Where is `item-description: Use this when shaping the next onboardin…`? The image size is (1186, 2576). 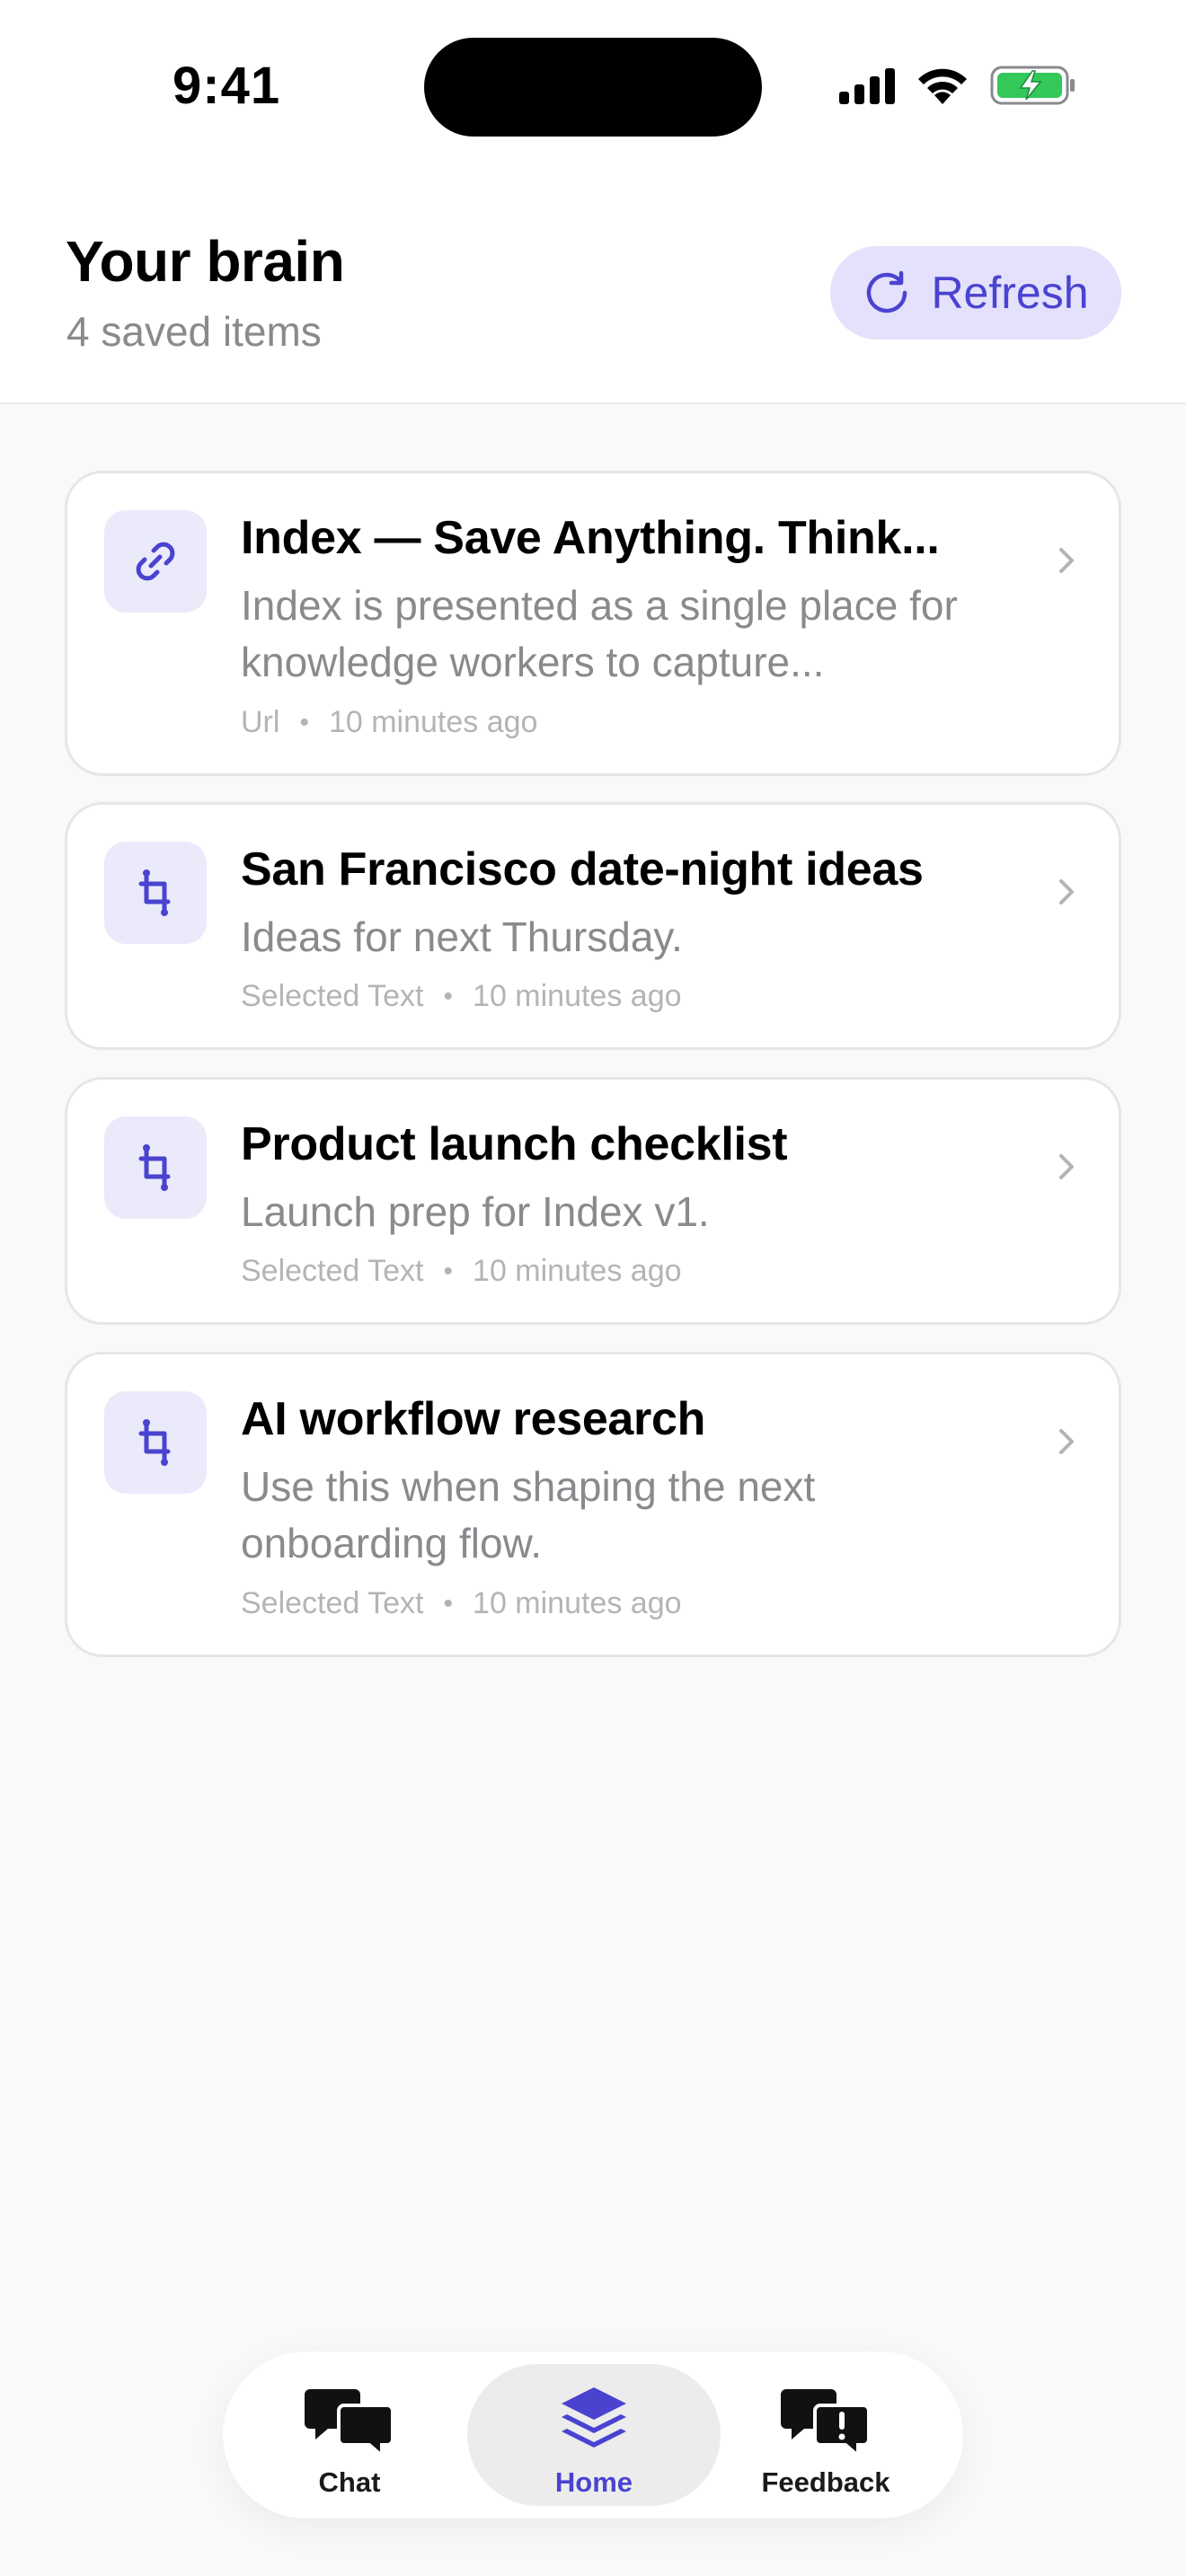
item-description: Use this when shaping the next onboardin… is located at coordinates (528, 1514).